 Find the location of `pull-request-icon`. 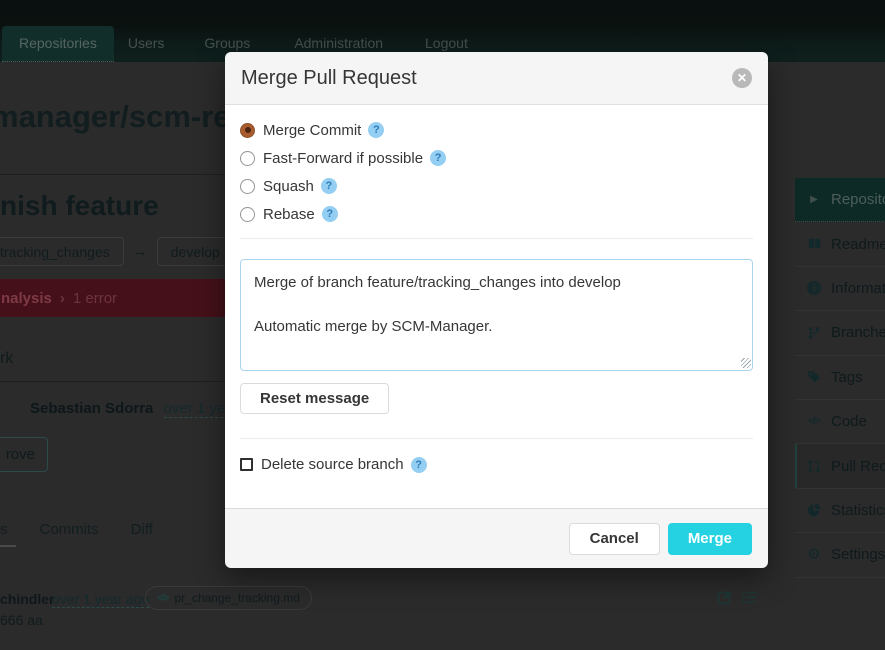

pull-request-icon is located at coordinates (814, 466).